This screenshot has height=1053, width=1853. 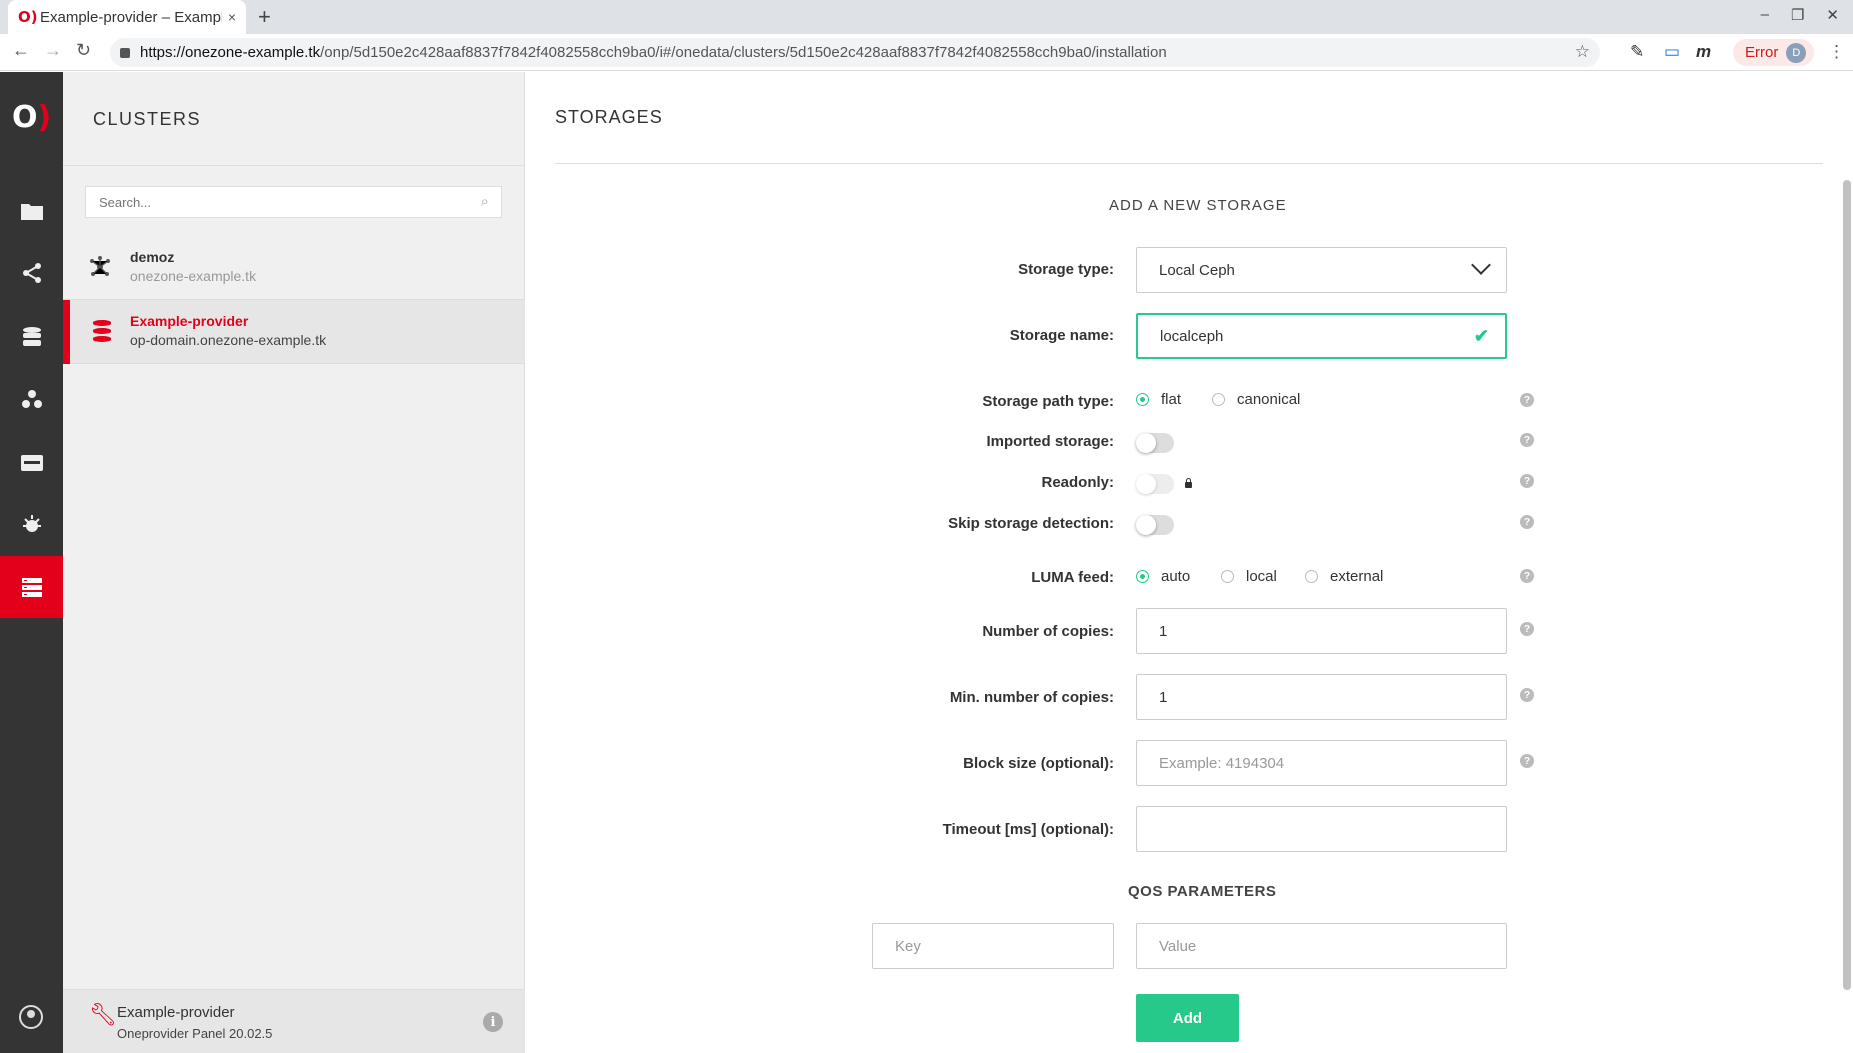 I want to click on skip-detection-toggle, so click(x=1155, y=525).